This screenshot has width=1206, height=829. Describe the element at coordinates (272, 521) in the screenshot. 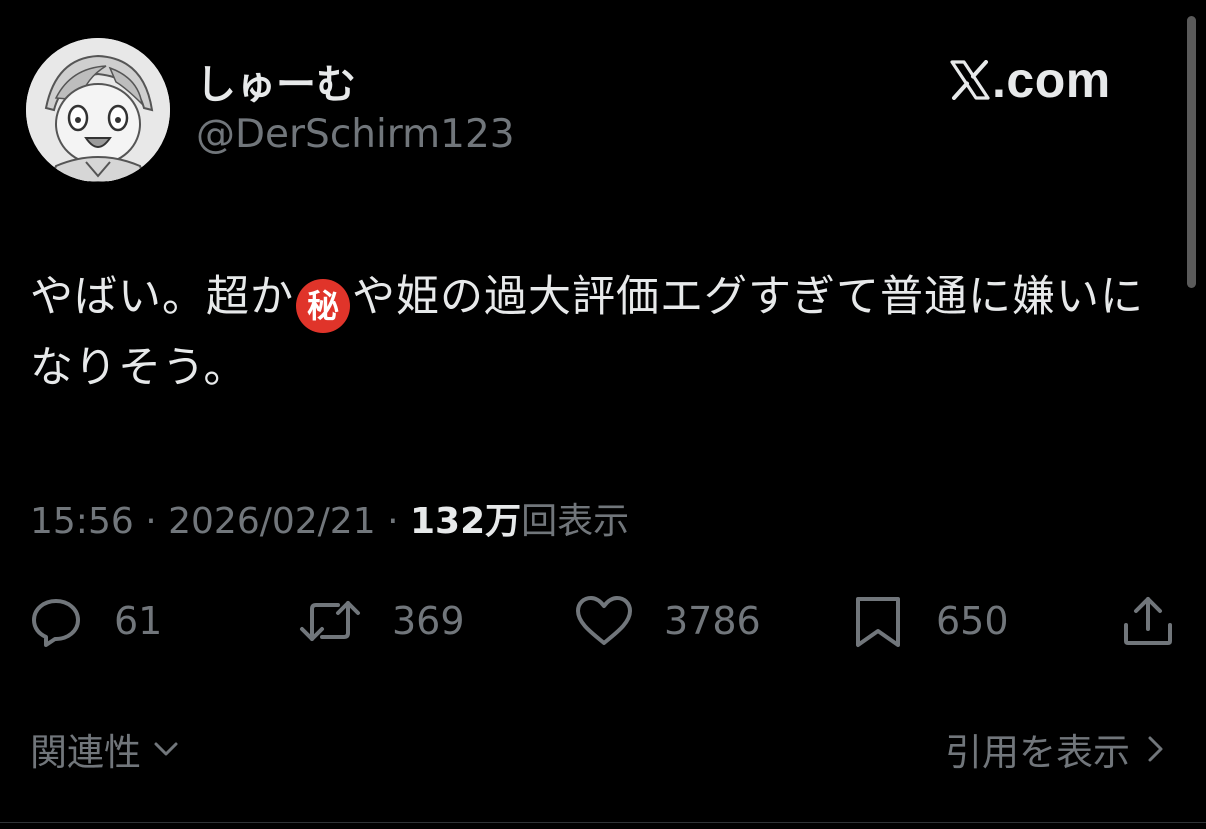

I see `tweet-date: 2026/02/21` at that location.